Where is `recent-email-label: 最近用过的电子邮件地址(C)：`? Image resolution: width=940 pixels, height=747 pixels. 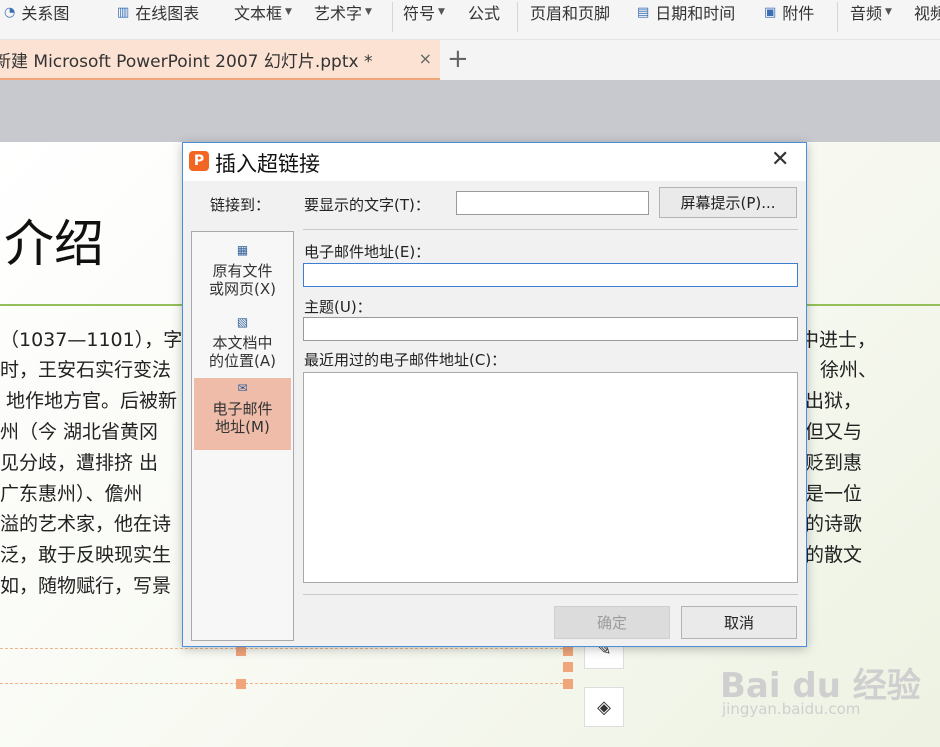
recent-email-label: 最近用过的电子邮件地址(C)： is located at coordinates (405, 360).